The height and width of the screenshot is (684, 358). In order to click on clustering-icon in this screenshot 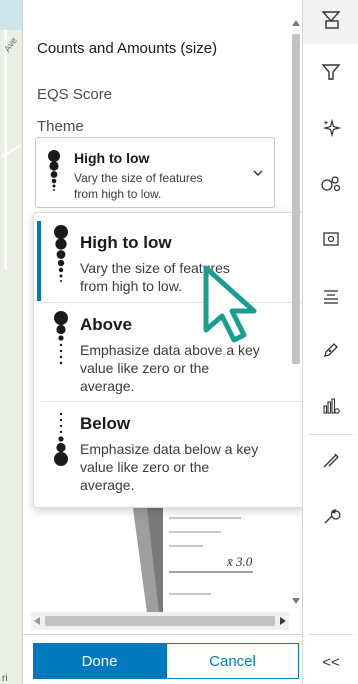, I will do `click(331, 186)`.